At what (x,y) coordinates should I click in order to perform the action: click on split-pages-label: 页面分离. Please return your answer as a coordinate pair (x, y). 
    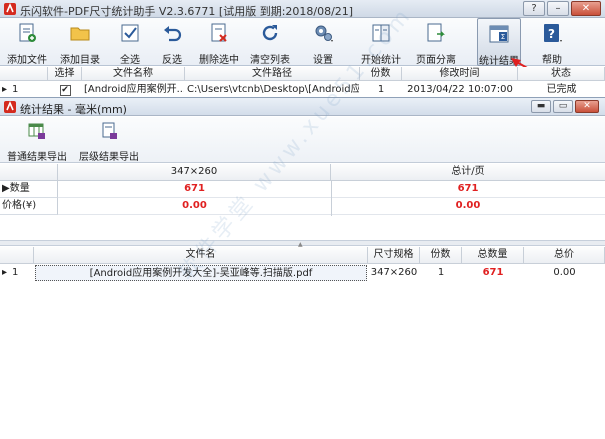
    Looking at the image, I should click on (436, 60).